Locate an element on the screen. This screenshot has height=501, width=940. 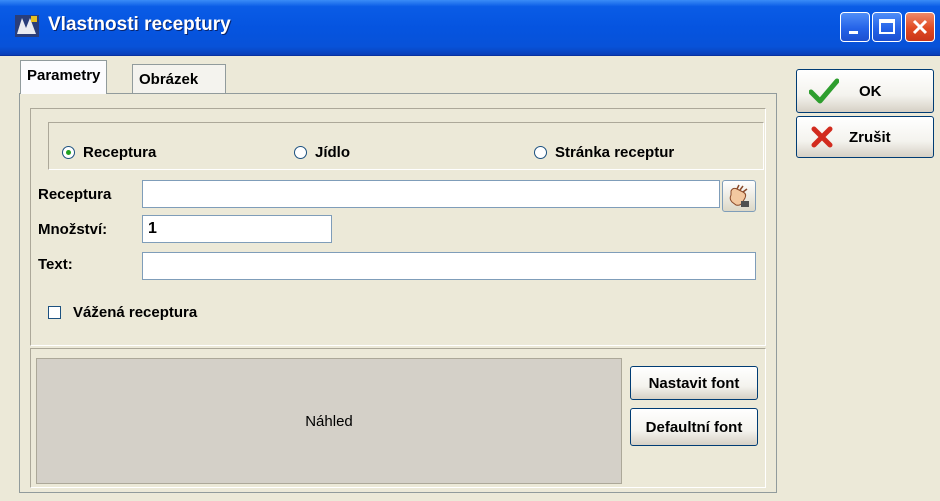
receptura-input is located at coordinates (431, 194).